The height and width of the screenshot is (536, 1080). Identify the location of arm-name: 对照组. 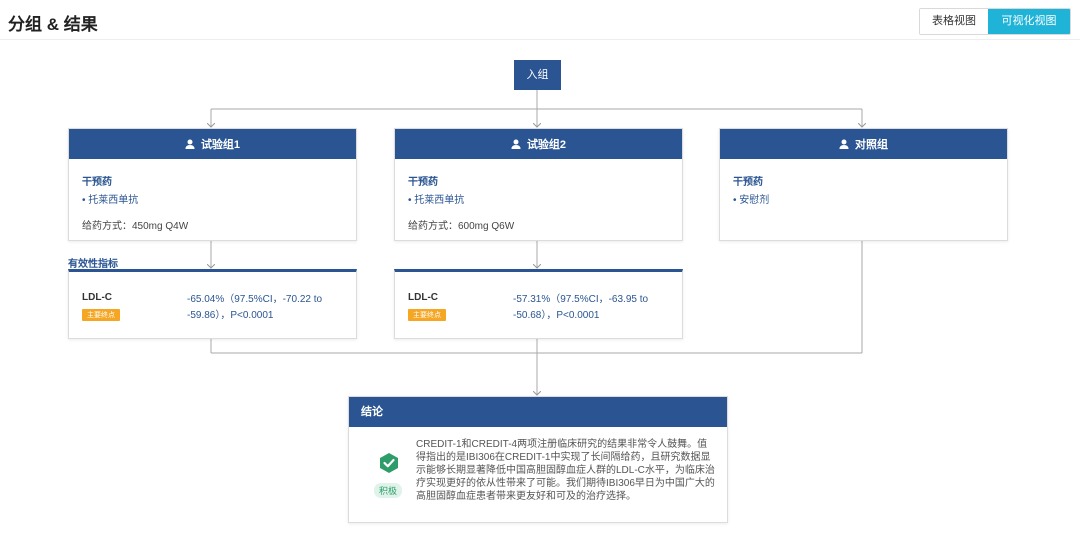
(871, 145).